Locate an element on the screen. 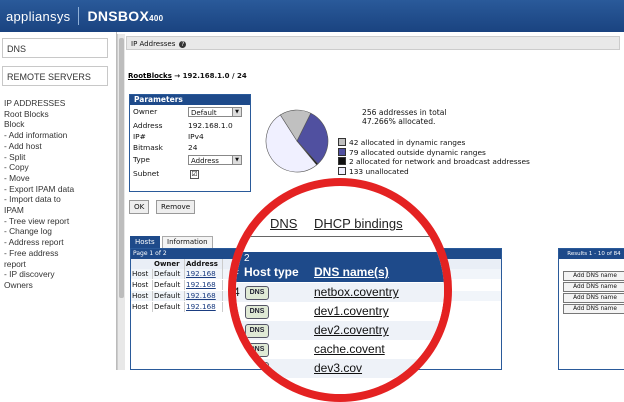 The width and height of the screenshot is (624, 402). scrollbar-thumb is located at coordinates (121, 168).